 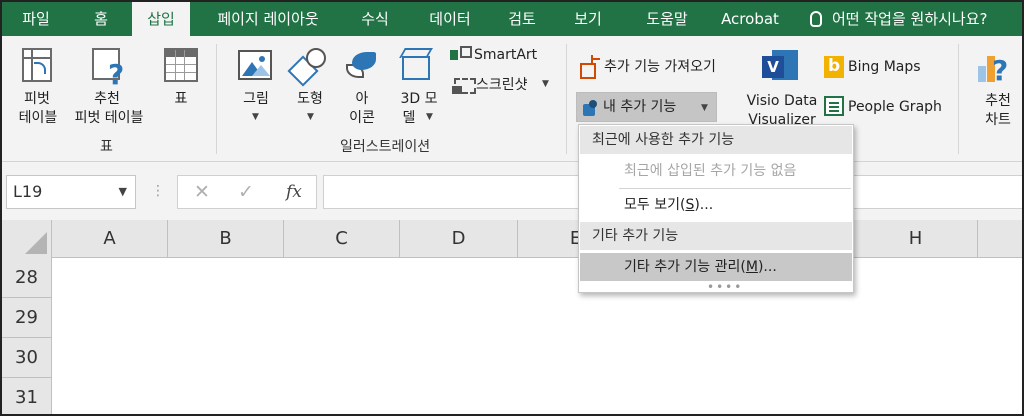 What do you see at coordinates (522, 19) in the screenshot?
I see `tab-review: 검토` at bounding box center [522, 19].